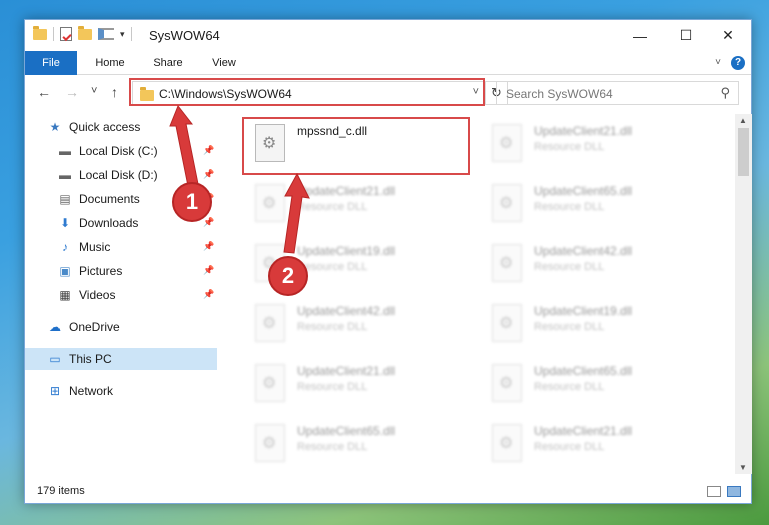 The height and width of the screenshot is (525, 769). I want to click on pictures-icon: ▣, so click(65, 271).